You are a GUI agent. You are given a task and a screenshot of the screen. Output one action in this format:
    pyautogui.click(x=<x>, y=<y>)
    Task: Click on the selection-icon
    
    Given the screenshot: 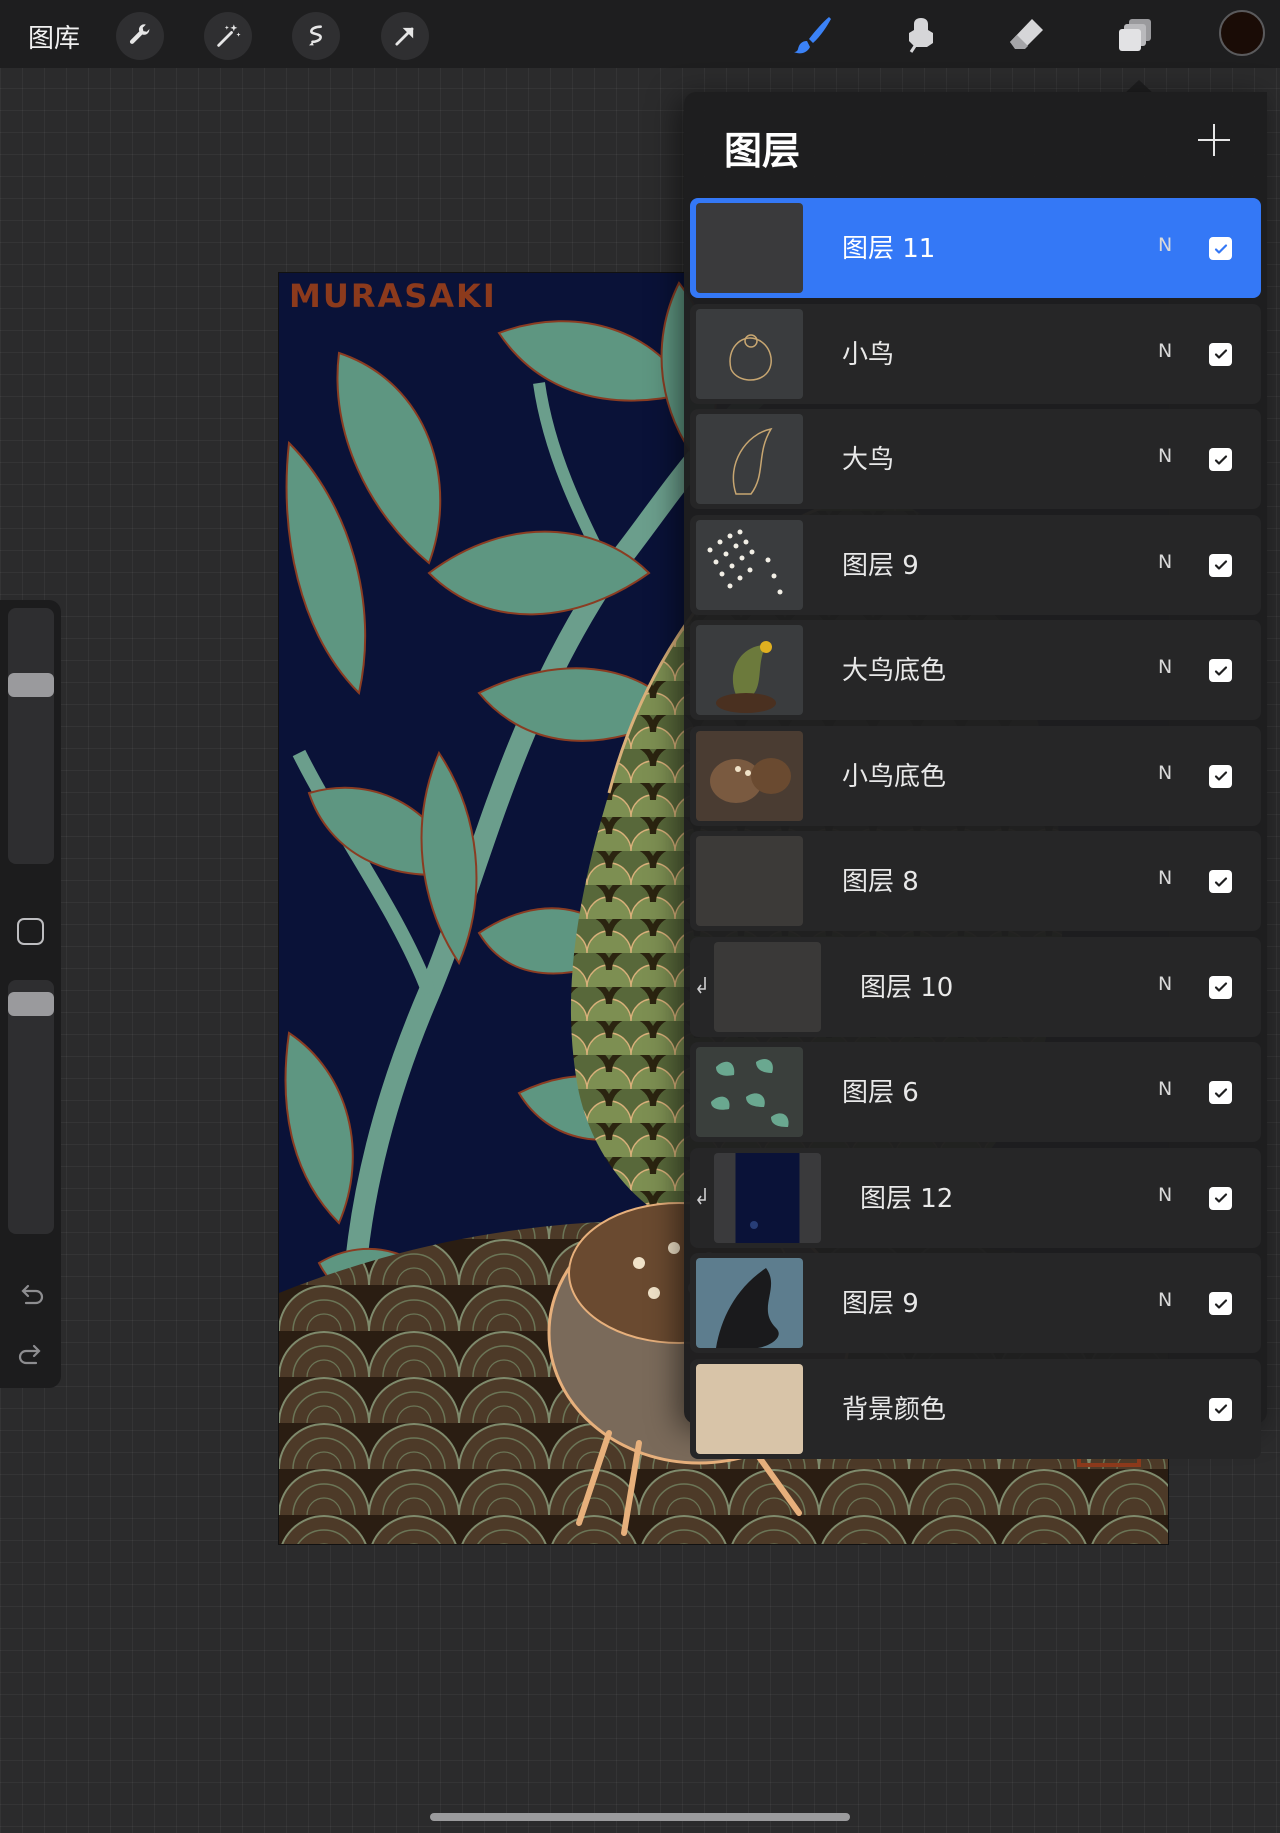 What is the action you would take?
    pyautogui.click(x=315, y=35)
    